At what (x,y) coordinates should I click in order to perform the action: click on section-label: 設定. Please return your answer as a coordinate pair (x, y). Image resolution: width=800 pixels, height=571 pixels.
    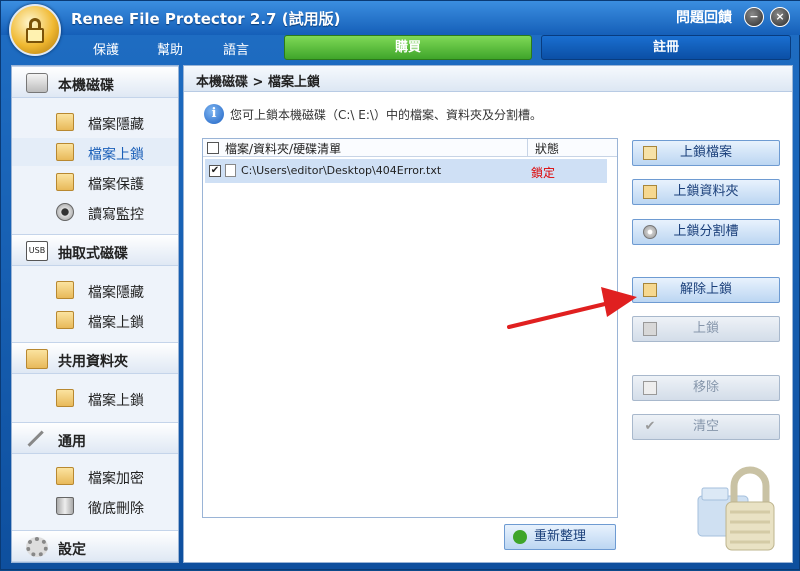
    Looking at the image, I should click on (72, 550).